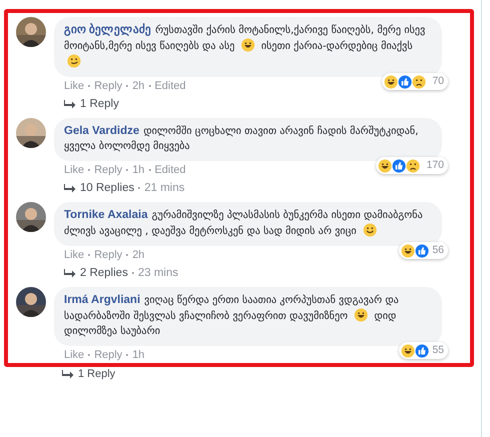 The height and width of the screenshot is (437, 490). Describe the element at coordinates (164, 188) in the screenshot. I see `reply-time: 21 mins` at that location.